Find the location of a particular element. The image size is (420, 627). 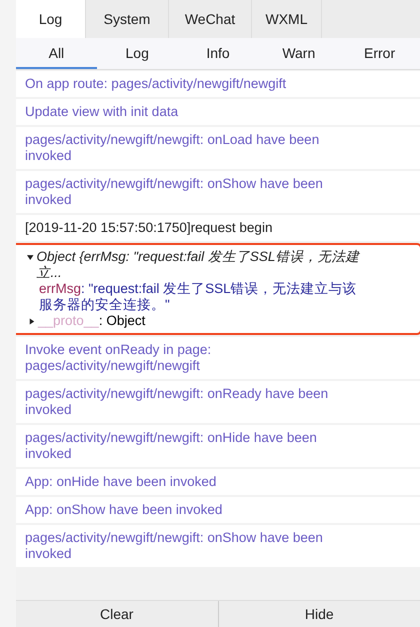

tab: Log is located at coordinates (51, 19).